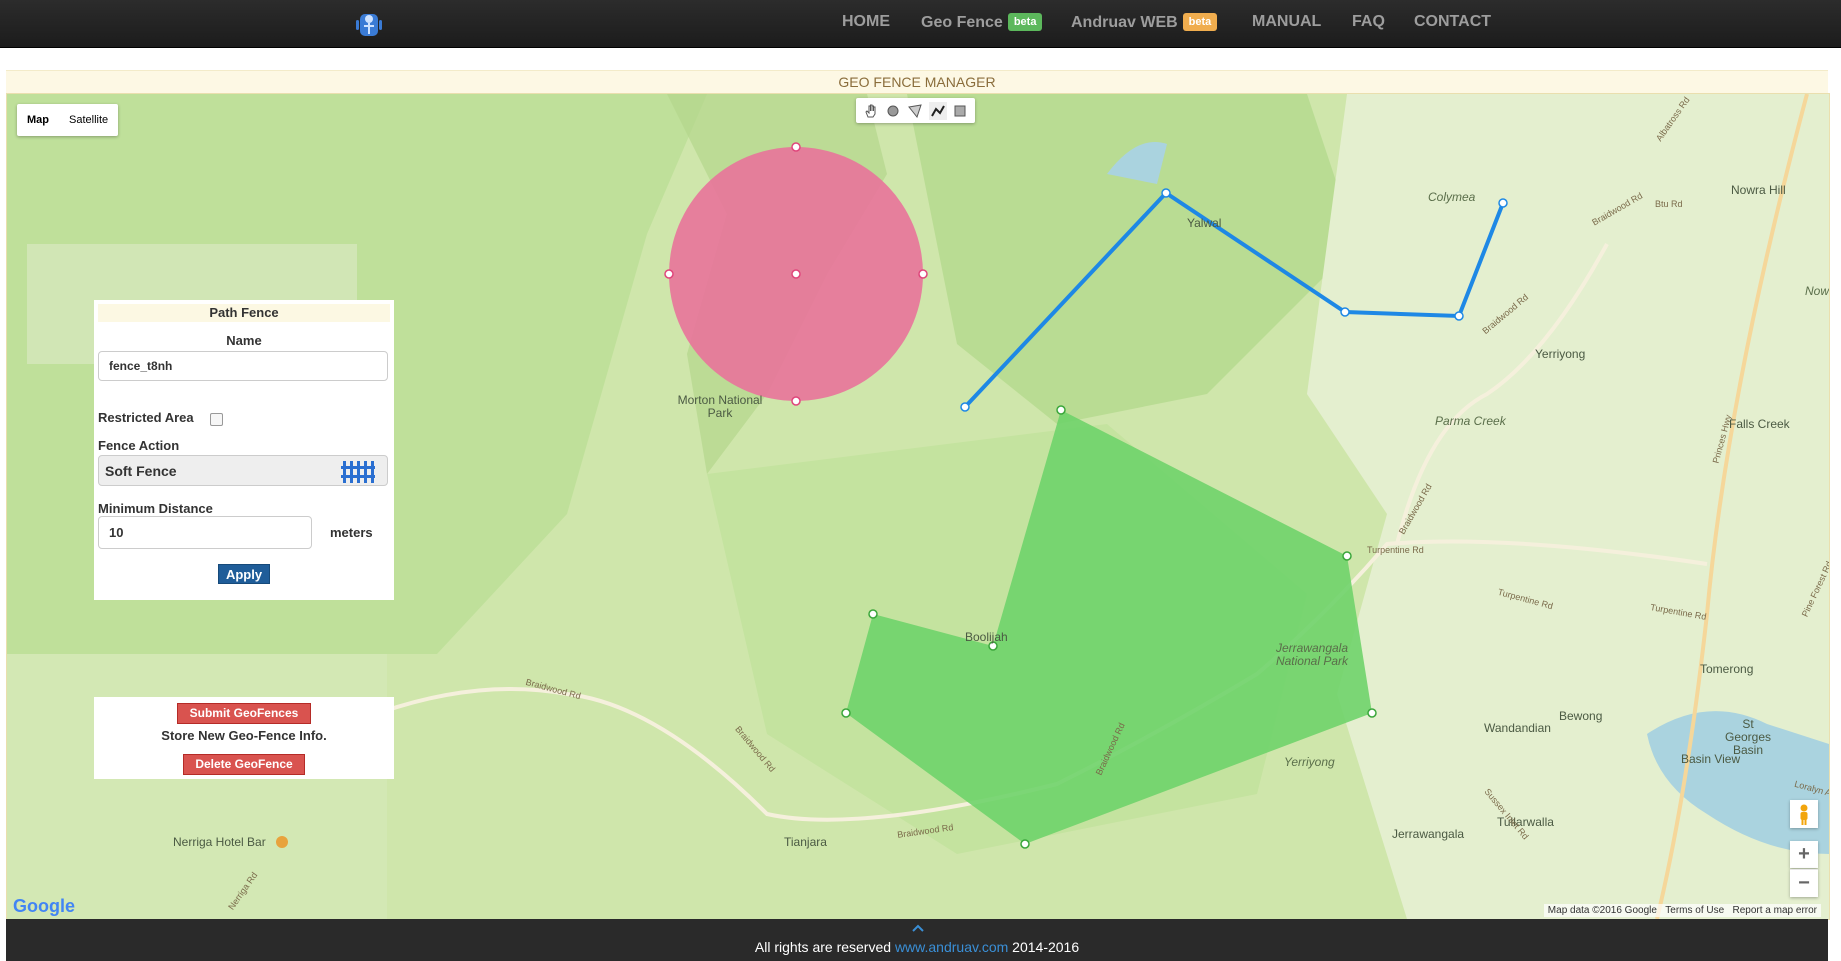  Describe the element at coordinates (88, 120) in the screenshot. I see `map-type-satellite-button: Satellite` at that location.